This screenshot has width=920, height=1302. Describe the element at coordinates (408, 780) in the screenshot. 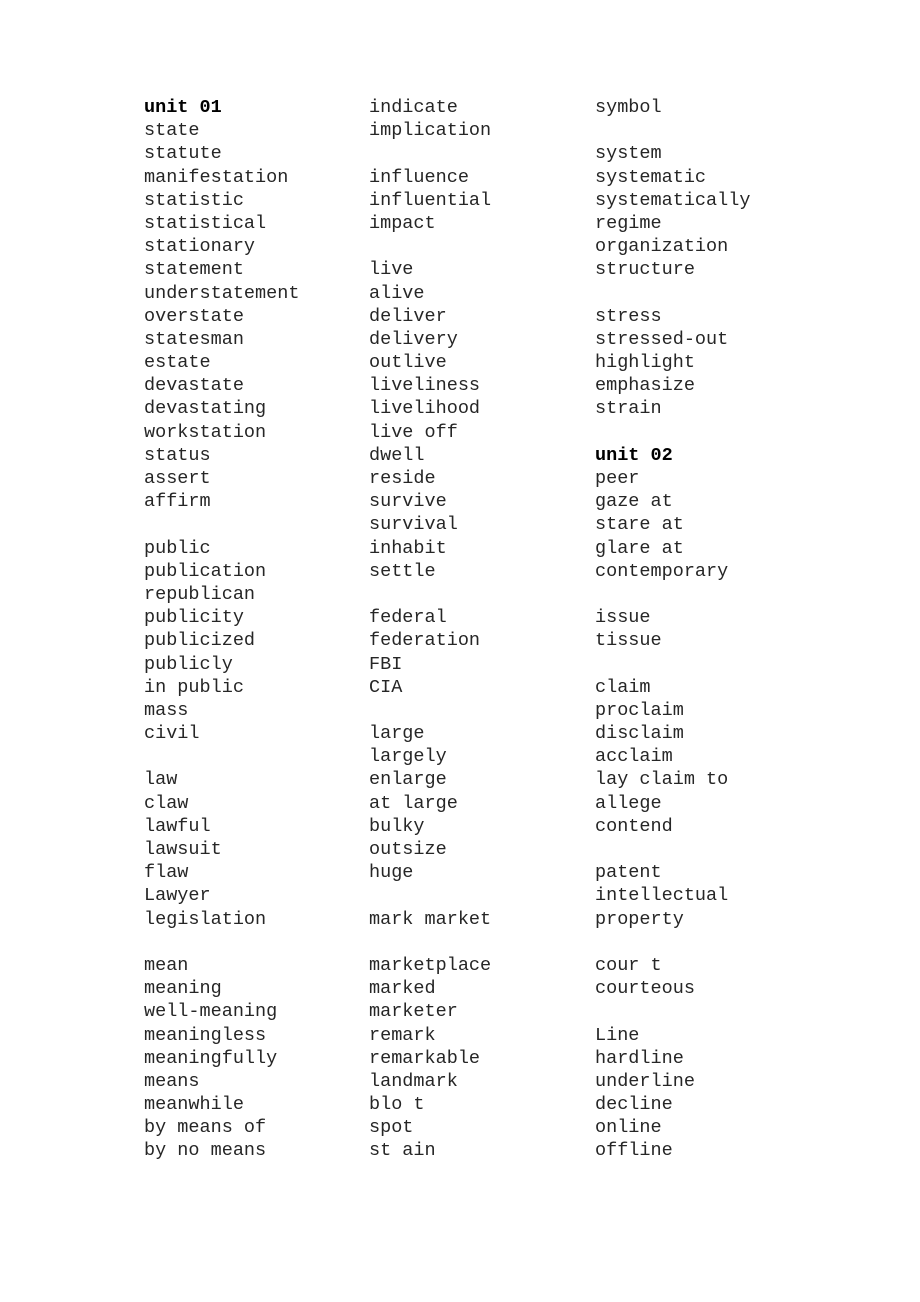

I see `word-entry: enlarge` at that location.